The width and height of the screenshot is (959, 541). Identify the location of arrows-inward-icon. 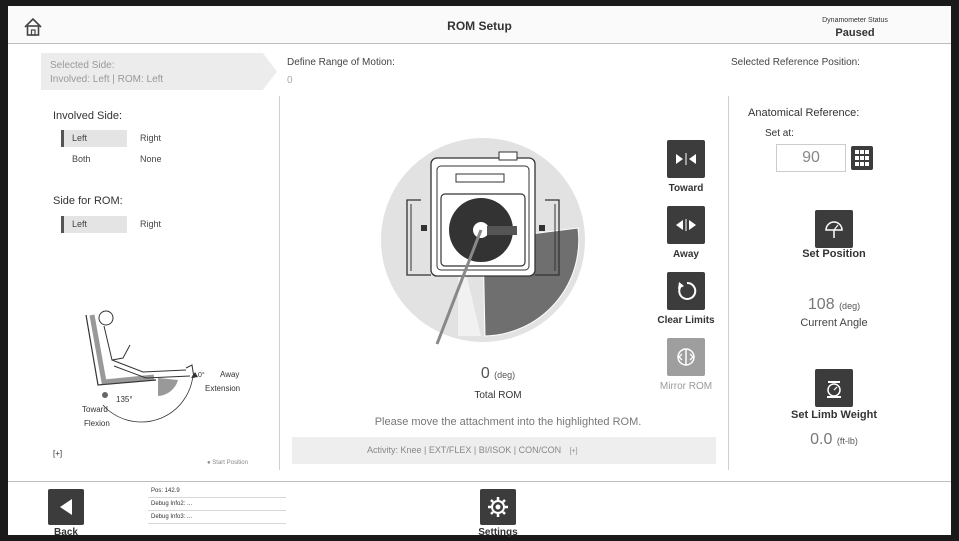
(686, 159).